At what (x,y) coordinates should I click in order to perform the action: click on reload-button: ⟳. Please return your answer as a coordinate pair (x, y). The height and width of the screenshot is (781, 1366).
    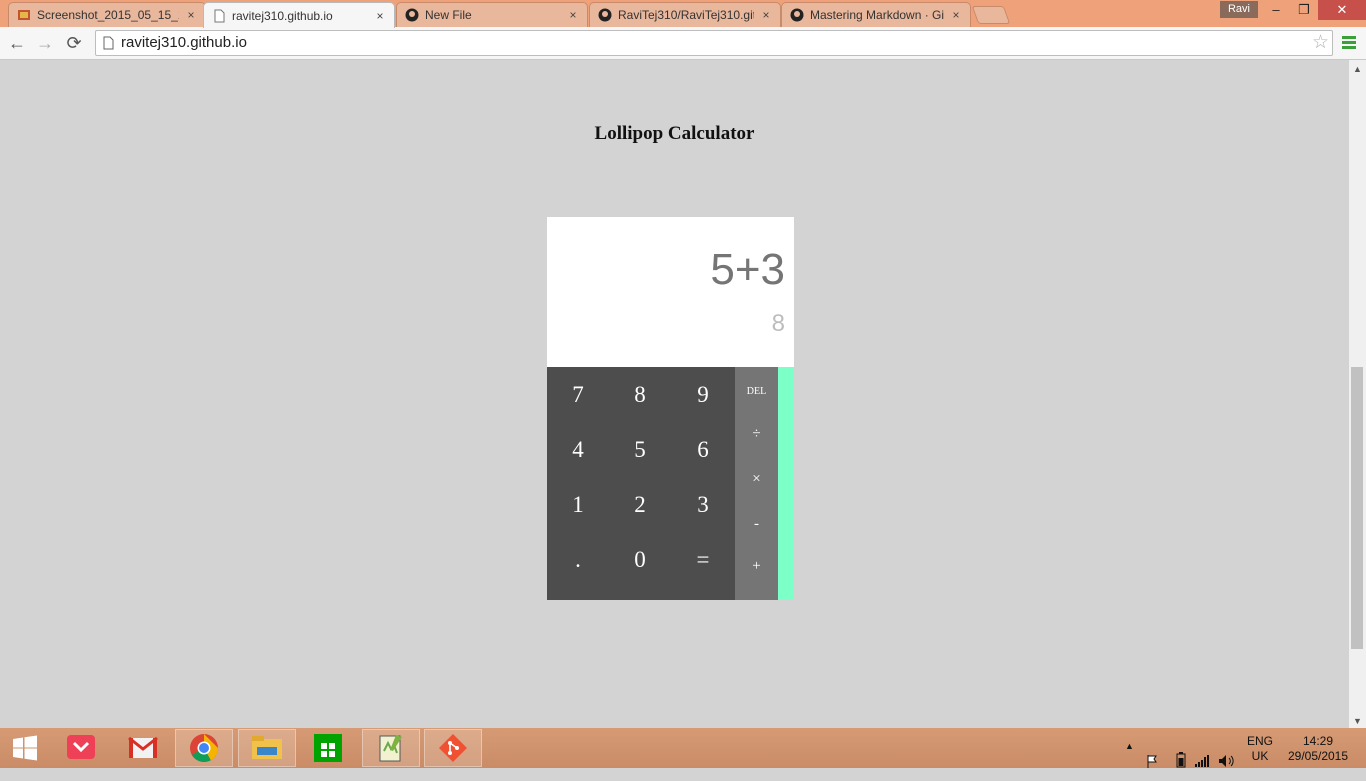
    Looking at the image, I should click on (74, 43).